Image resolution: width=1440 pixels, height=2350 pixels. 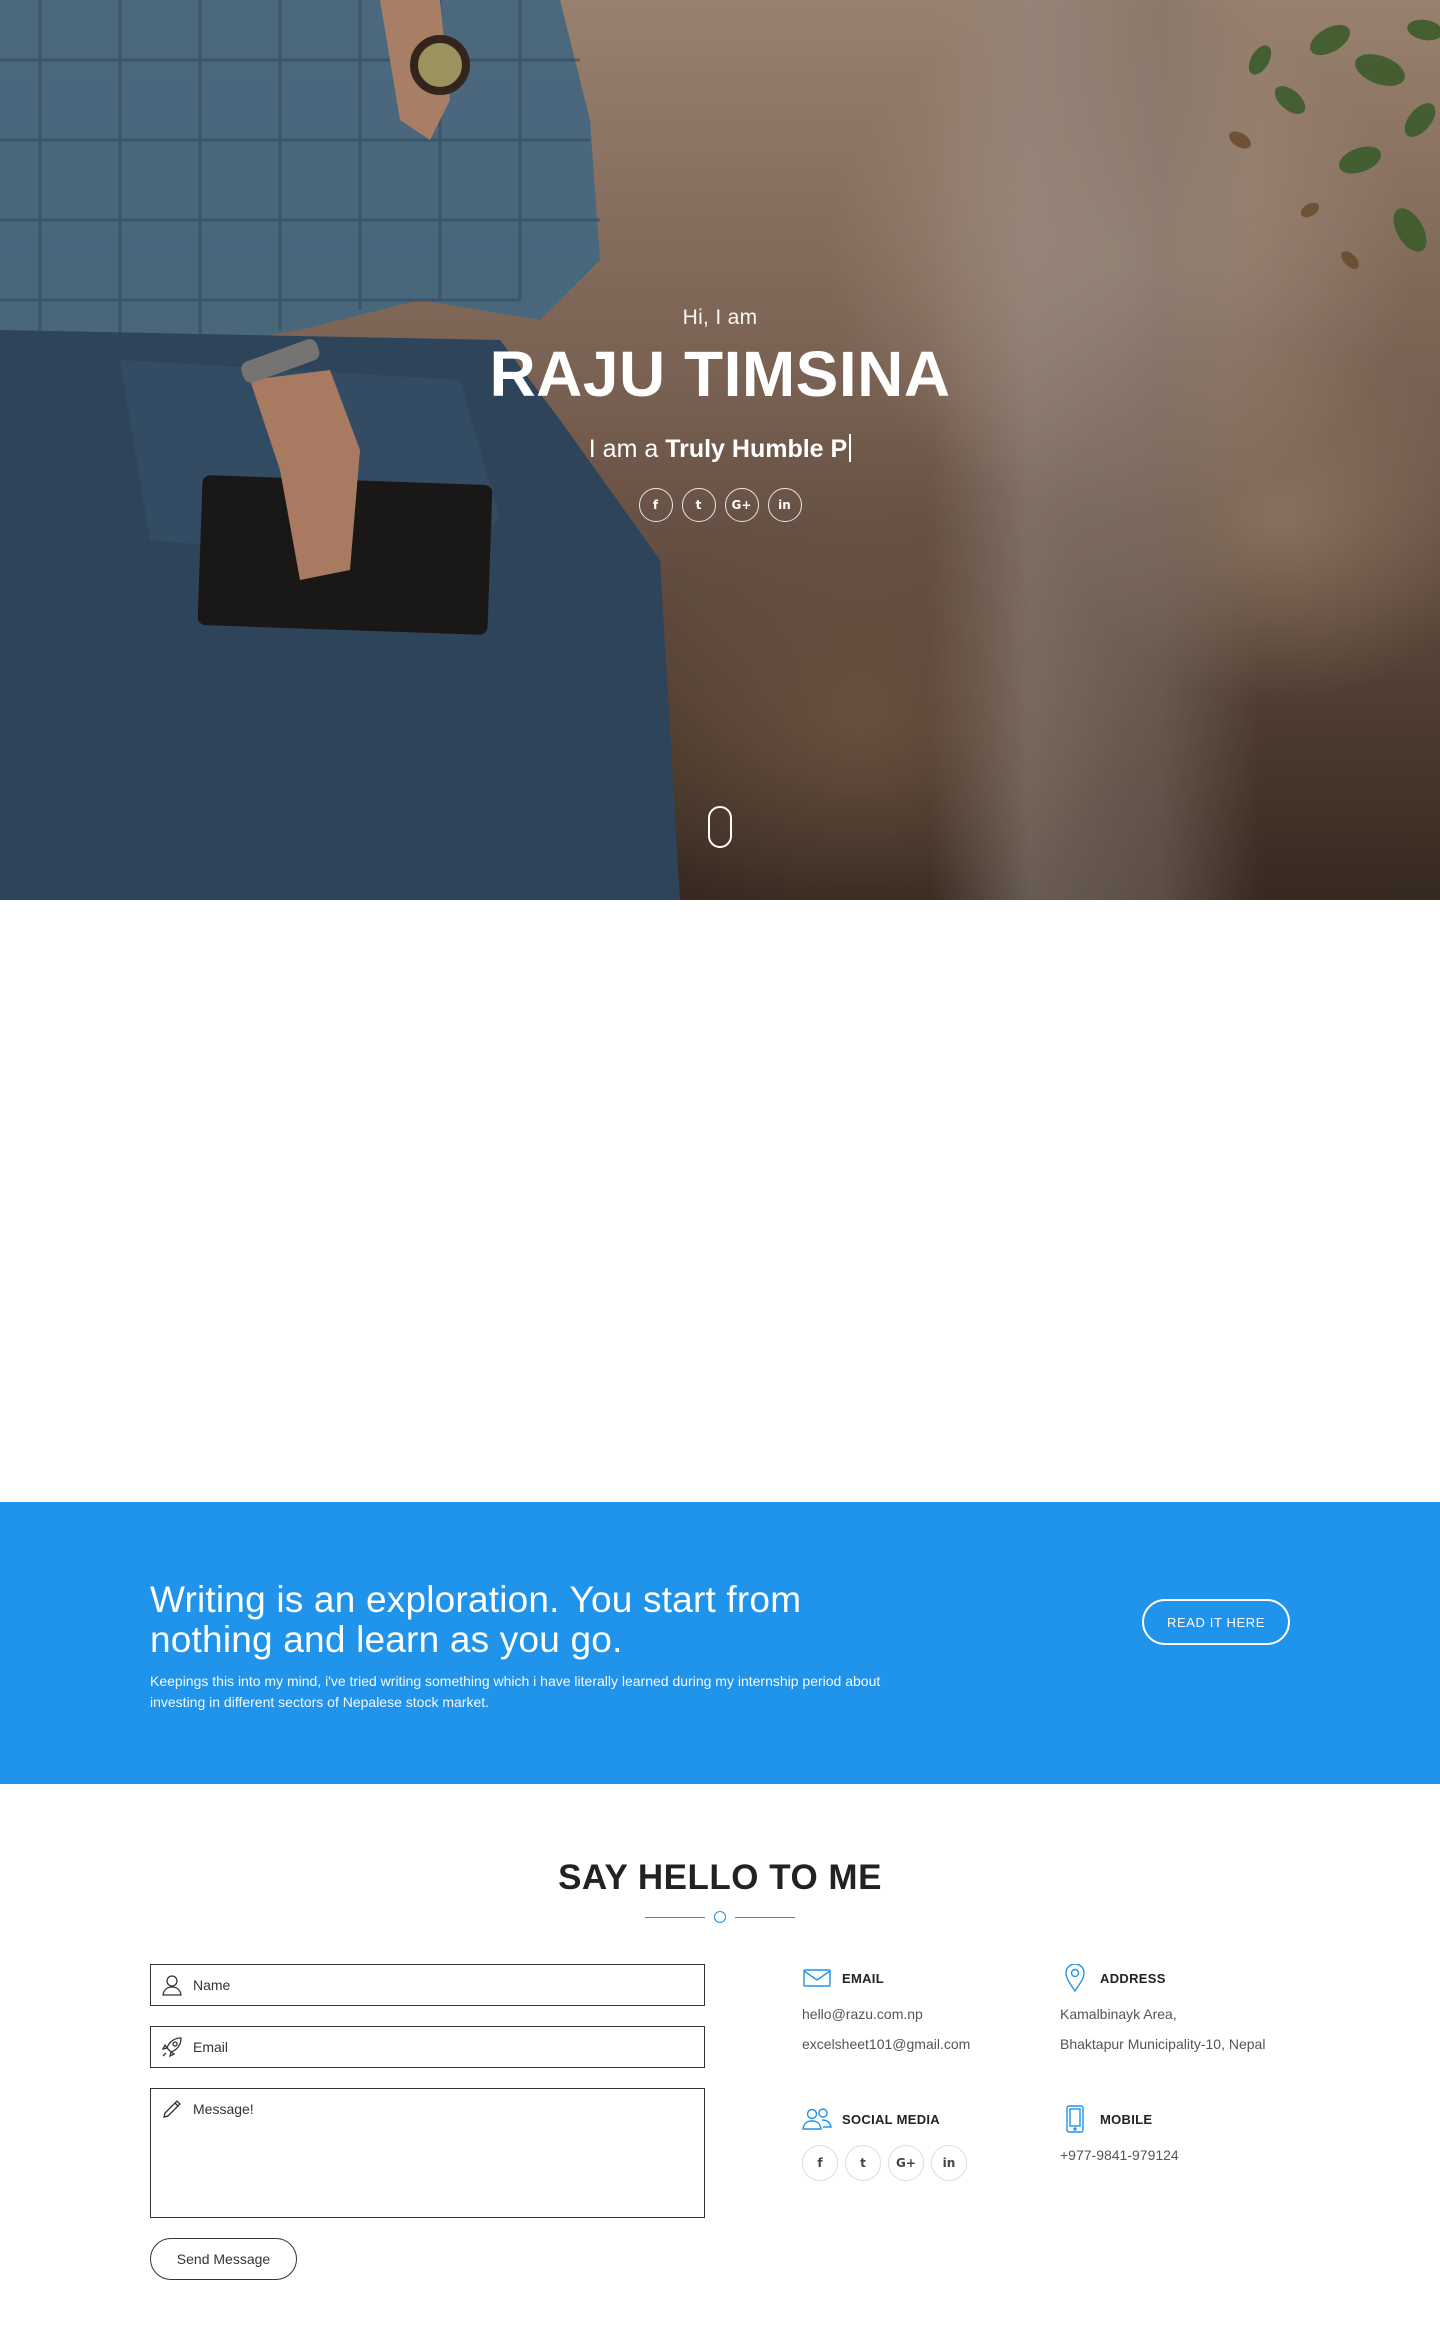 I want to click on mobile-phone-icon, so click(x=1075, y=2119).